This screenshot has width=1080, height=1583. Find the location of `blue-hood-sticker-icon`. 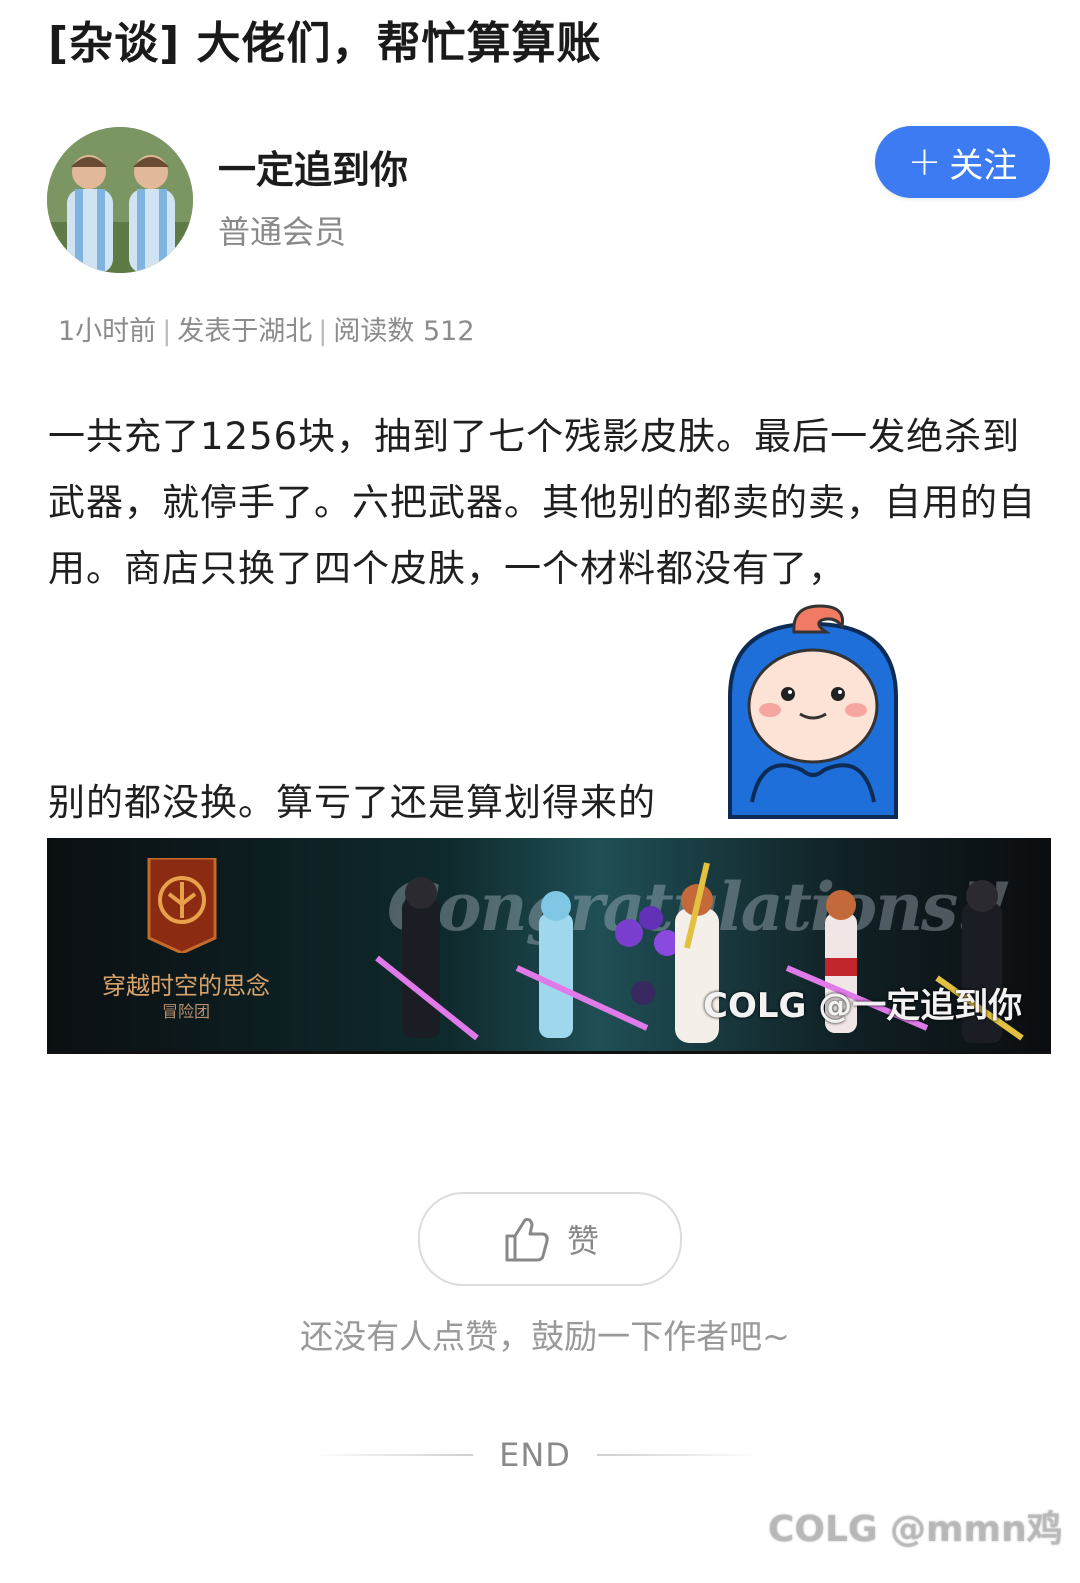

blue-hood-sticker-icon is located at coordinates (813, 711).